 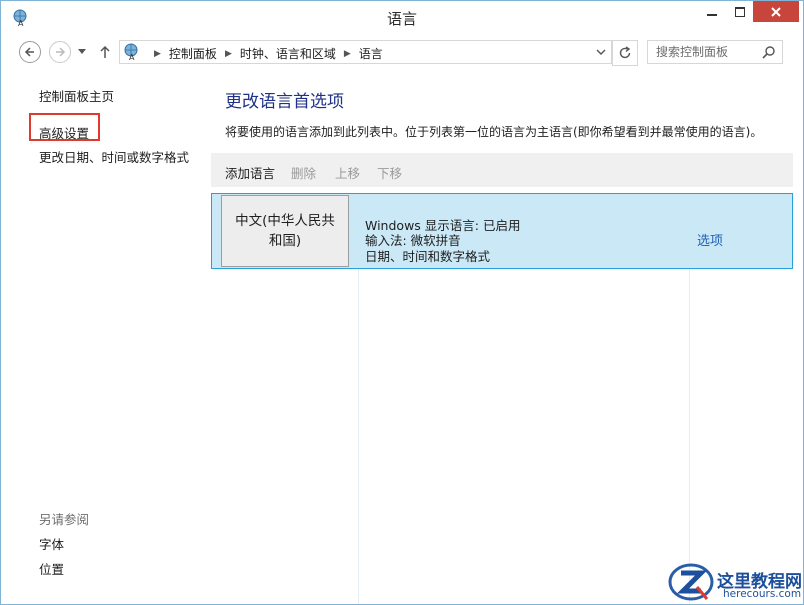 I want to click on refresh-icon, so click(x=625, y=52).